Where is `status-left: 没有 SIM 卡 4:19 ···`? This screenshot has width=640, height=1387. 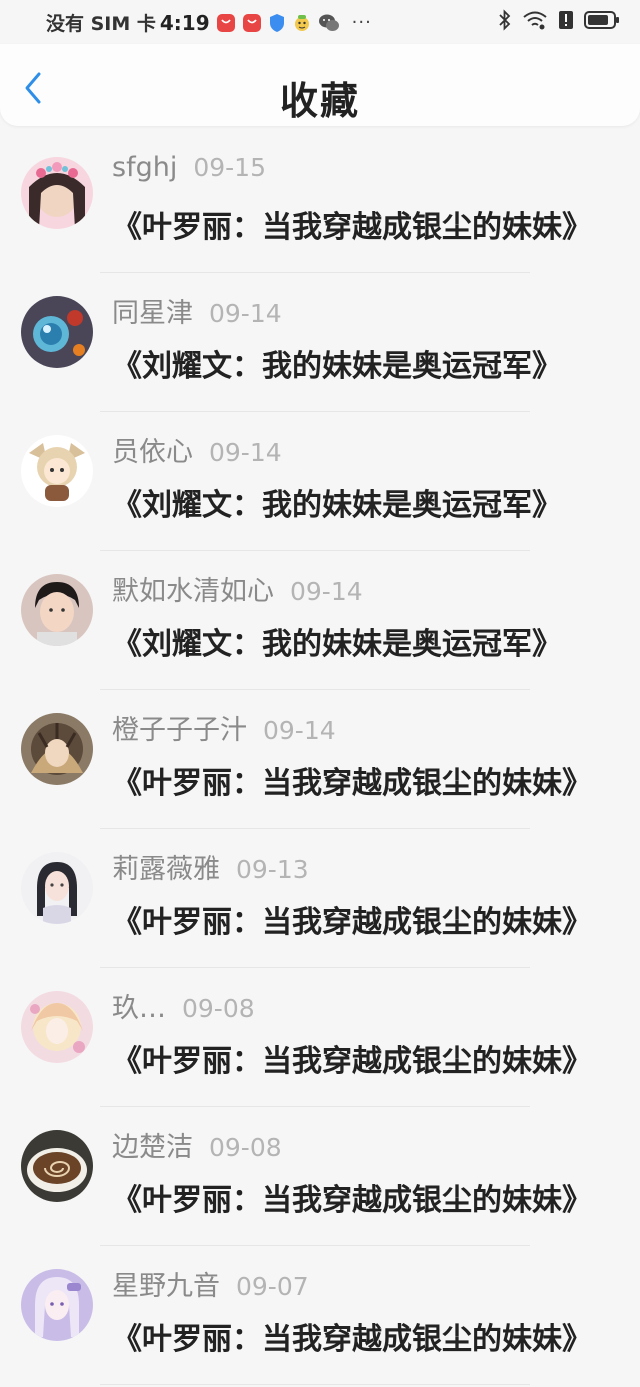
status-left: 没有 SIM 卡 4:19 ··· is located at coordinates (209, 22).